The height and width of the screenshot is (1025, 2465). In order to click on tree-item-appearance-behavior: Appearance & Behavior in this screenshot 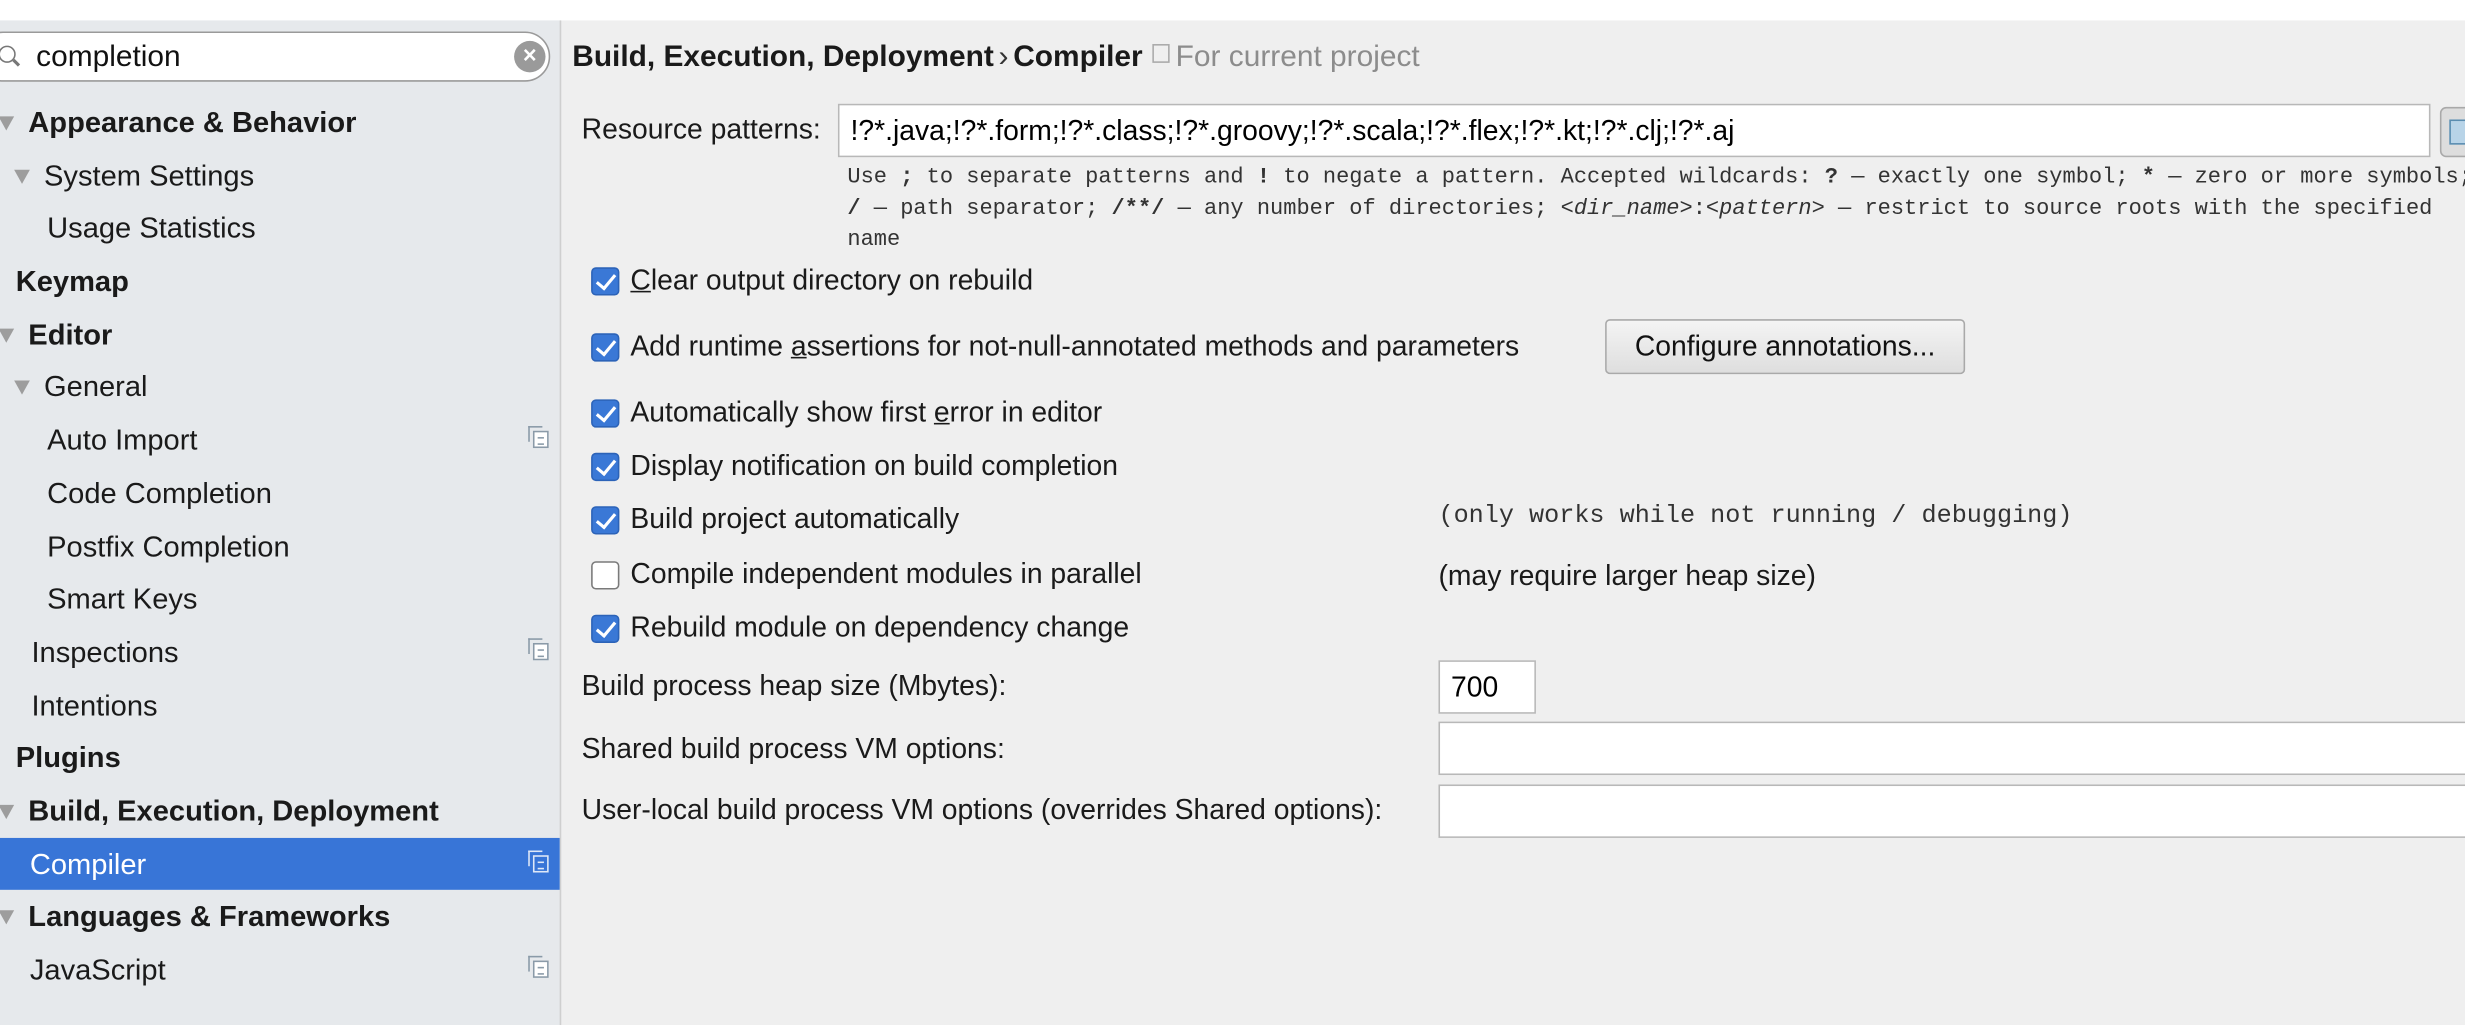, I will do `click(280, 122)`.